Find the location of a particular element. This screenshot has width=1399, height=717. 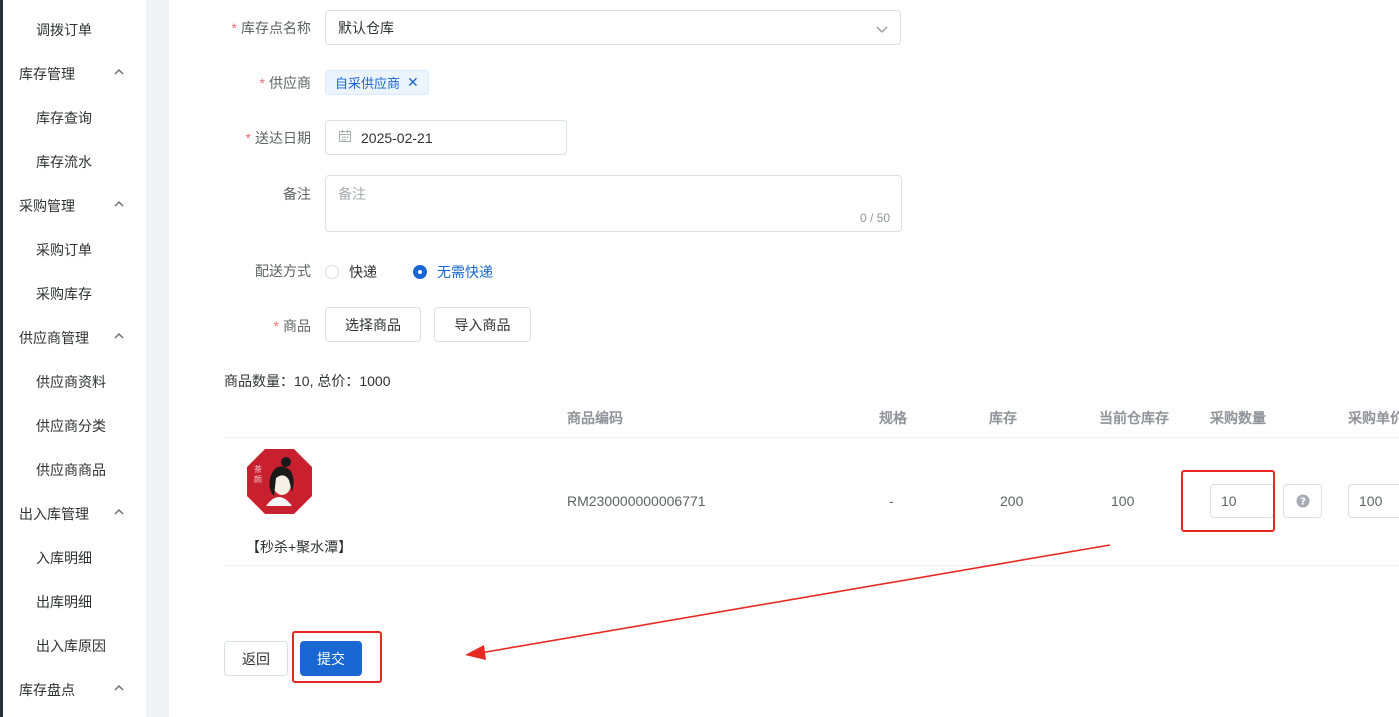

radio-express-label: 快递 is located at coordinates (363, 272).